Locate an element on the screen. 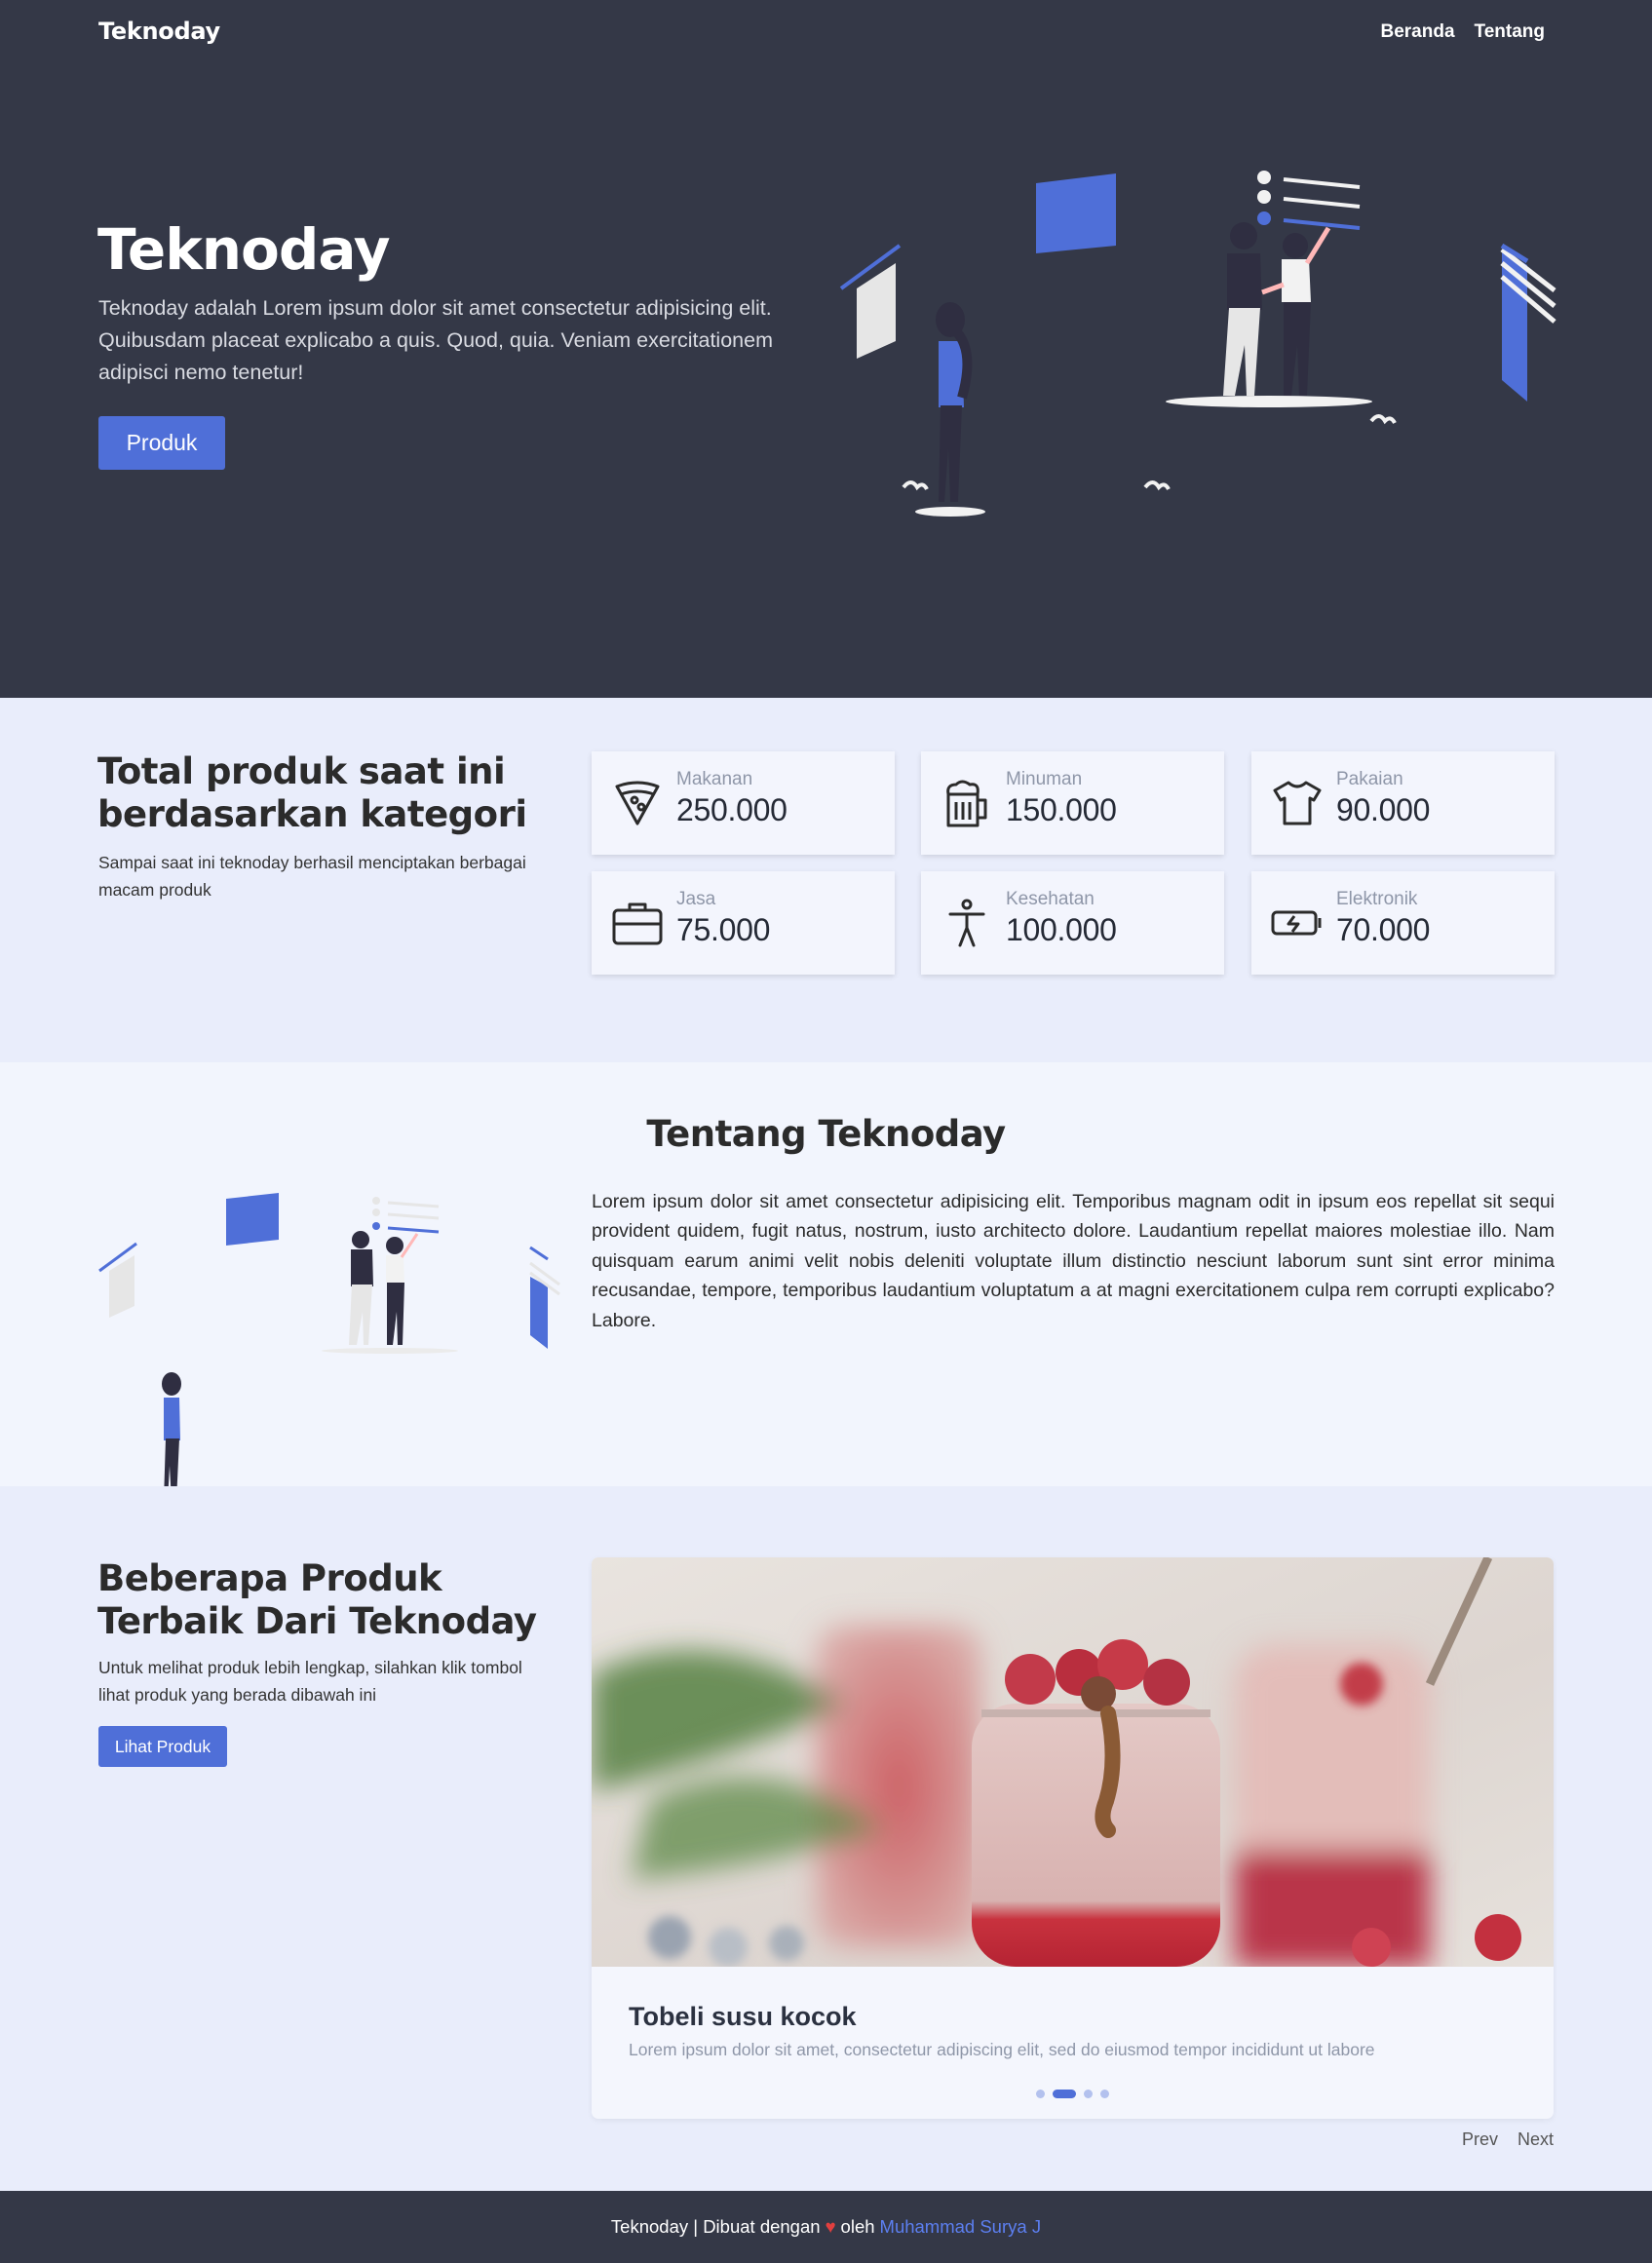 The width and height of the screenshot is (1652, 2263). stat-card-jasa: Jasa 75.000 is located at coordinates (743, 923).